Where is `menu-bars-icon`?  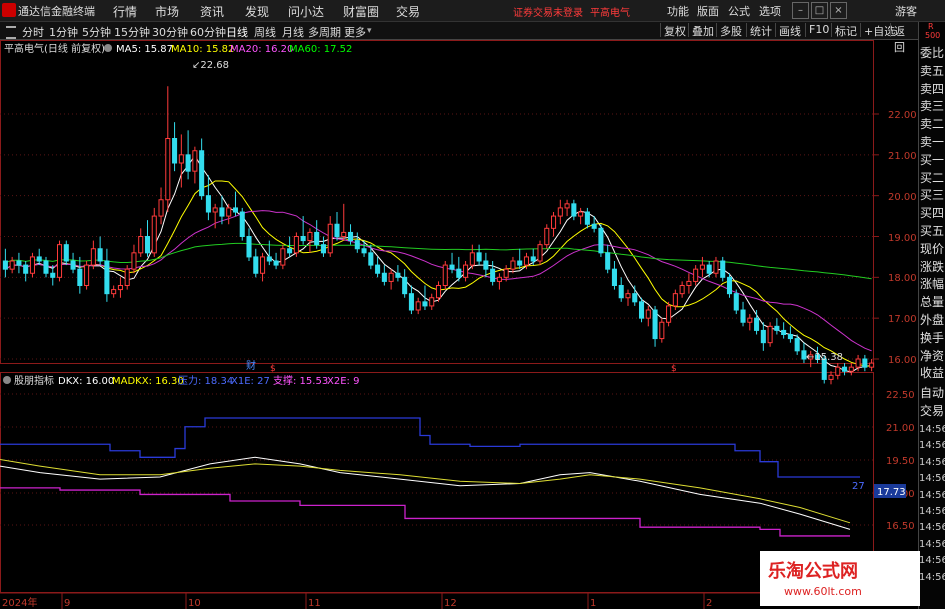 menu-bars-icon is located at coordinates (11, 32).